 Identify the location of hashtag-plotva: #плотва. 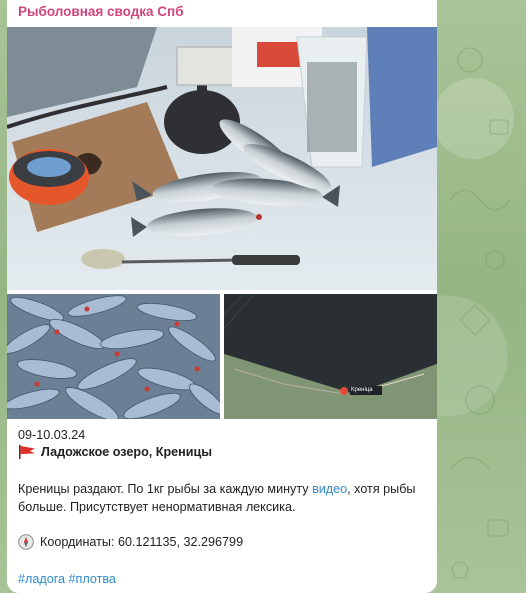
(92, 579).